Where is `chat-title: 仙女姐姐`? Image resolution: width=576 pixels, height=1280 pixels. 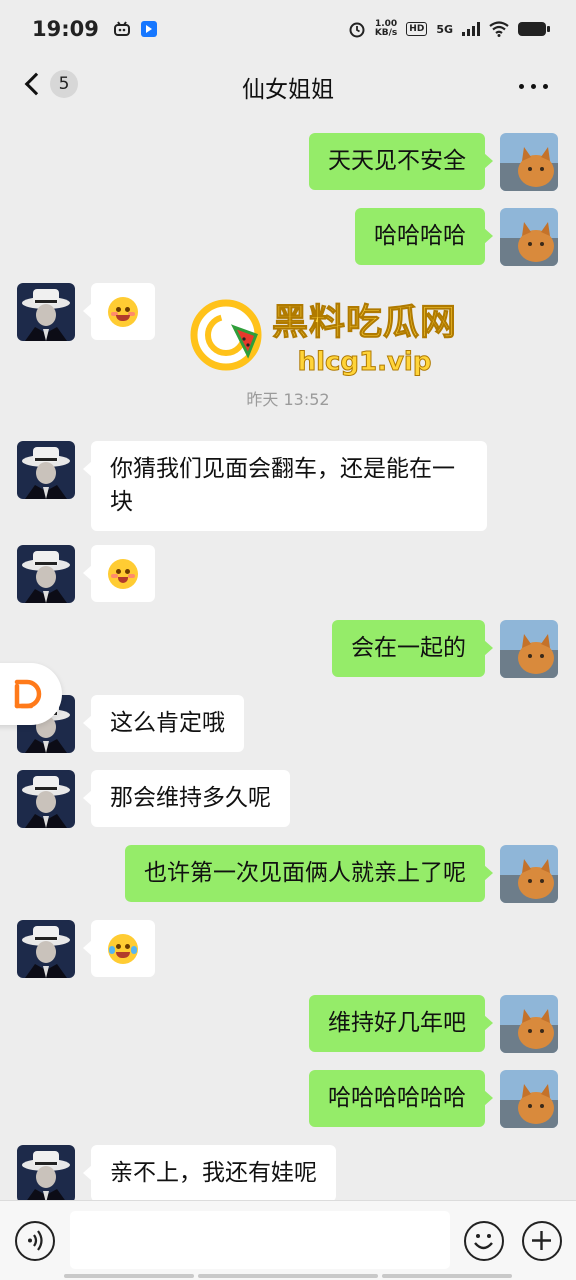
chat-title: 仙女姐姐 is located at coordinates (288, 90).